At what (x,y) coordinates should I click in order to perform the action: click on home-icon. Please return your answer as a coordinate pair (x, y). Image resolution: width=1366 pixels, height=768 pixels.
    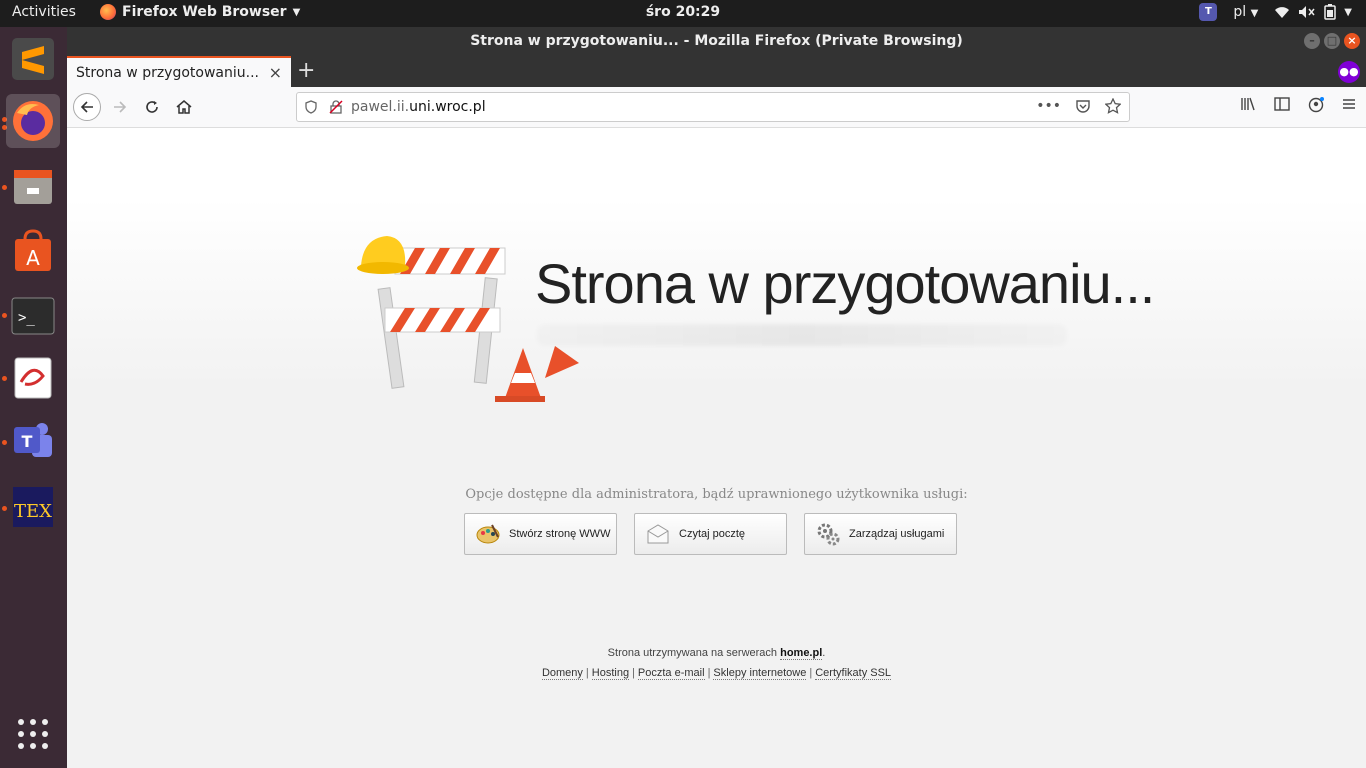
    Looking at the image, I should click on (184, 107).